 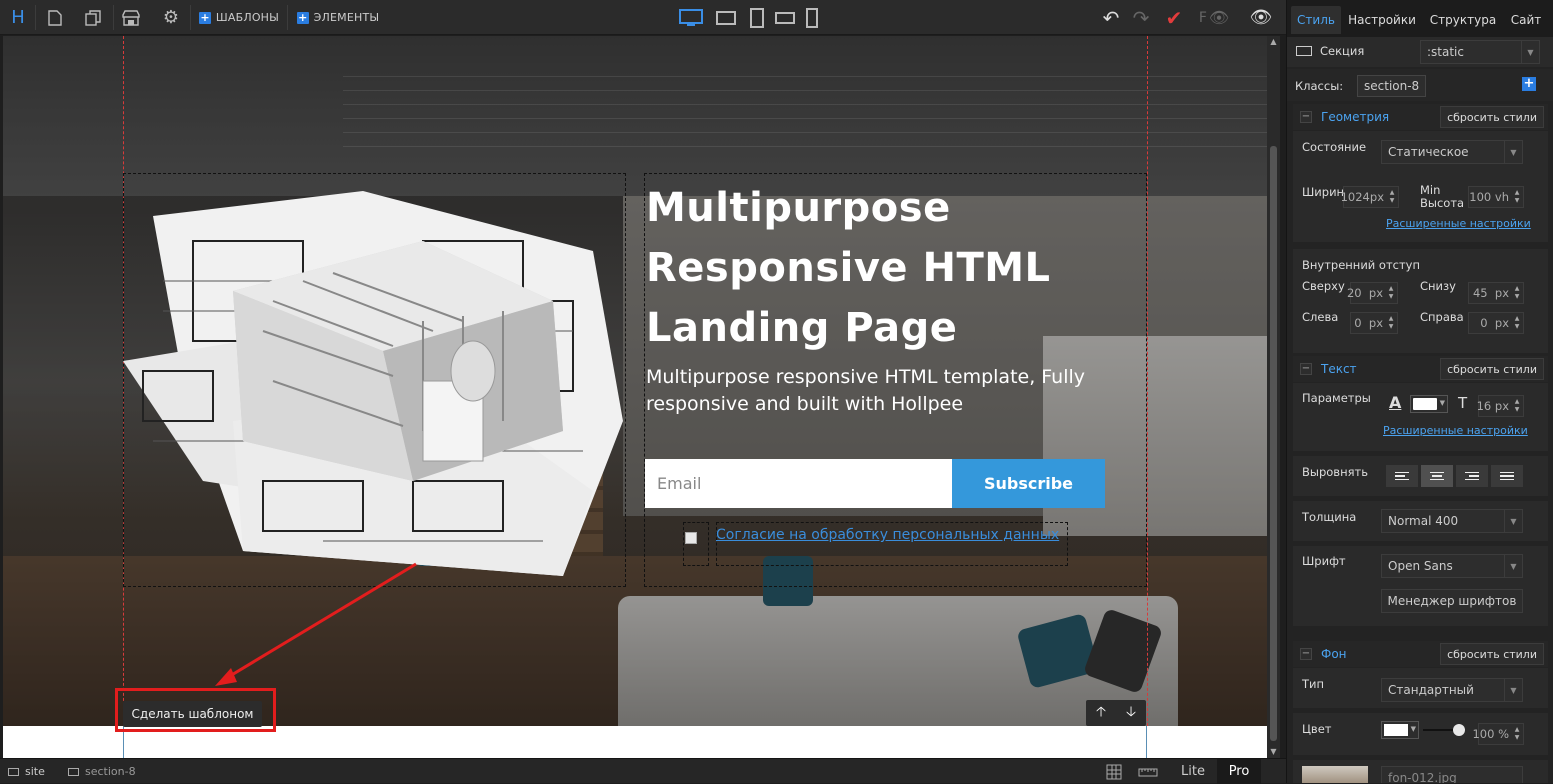 What do you see at coordinates (1452, 152) in the screenshot?
I see `state-select: Статическое ▼` at bounding box center [1452, 152].